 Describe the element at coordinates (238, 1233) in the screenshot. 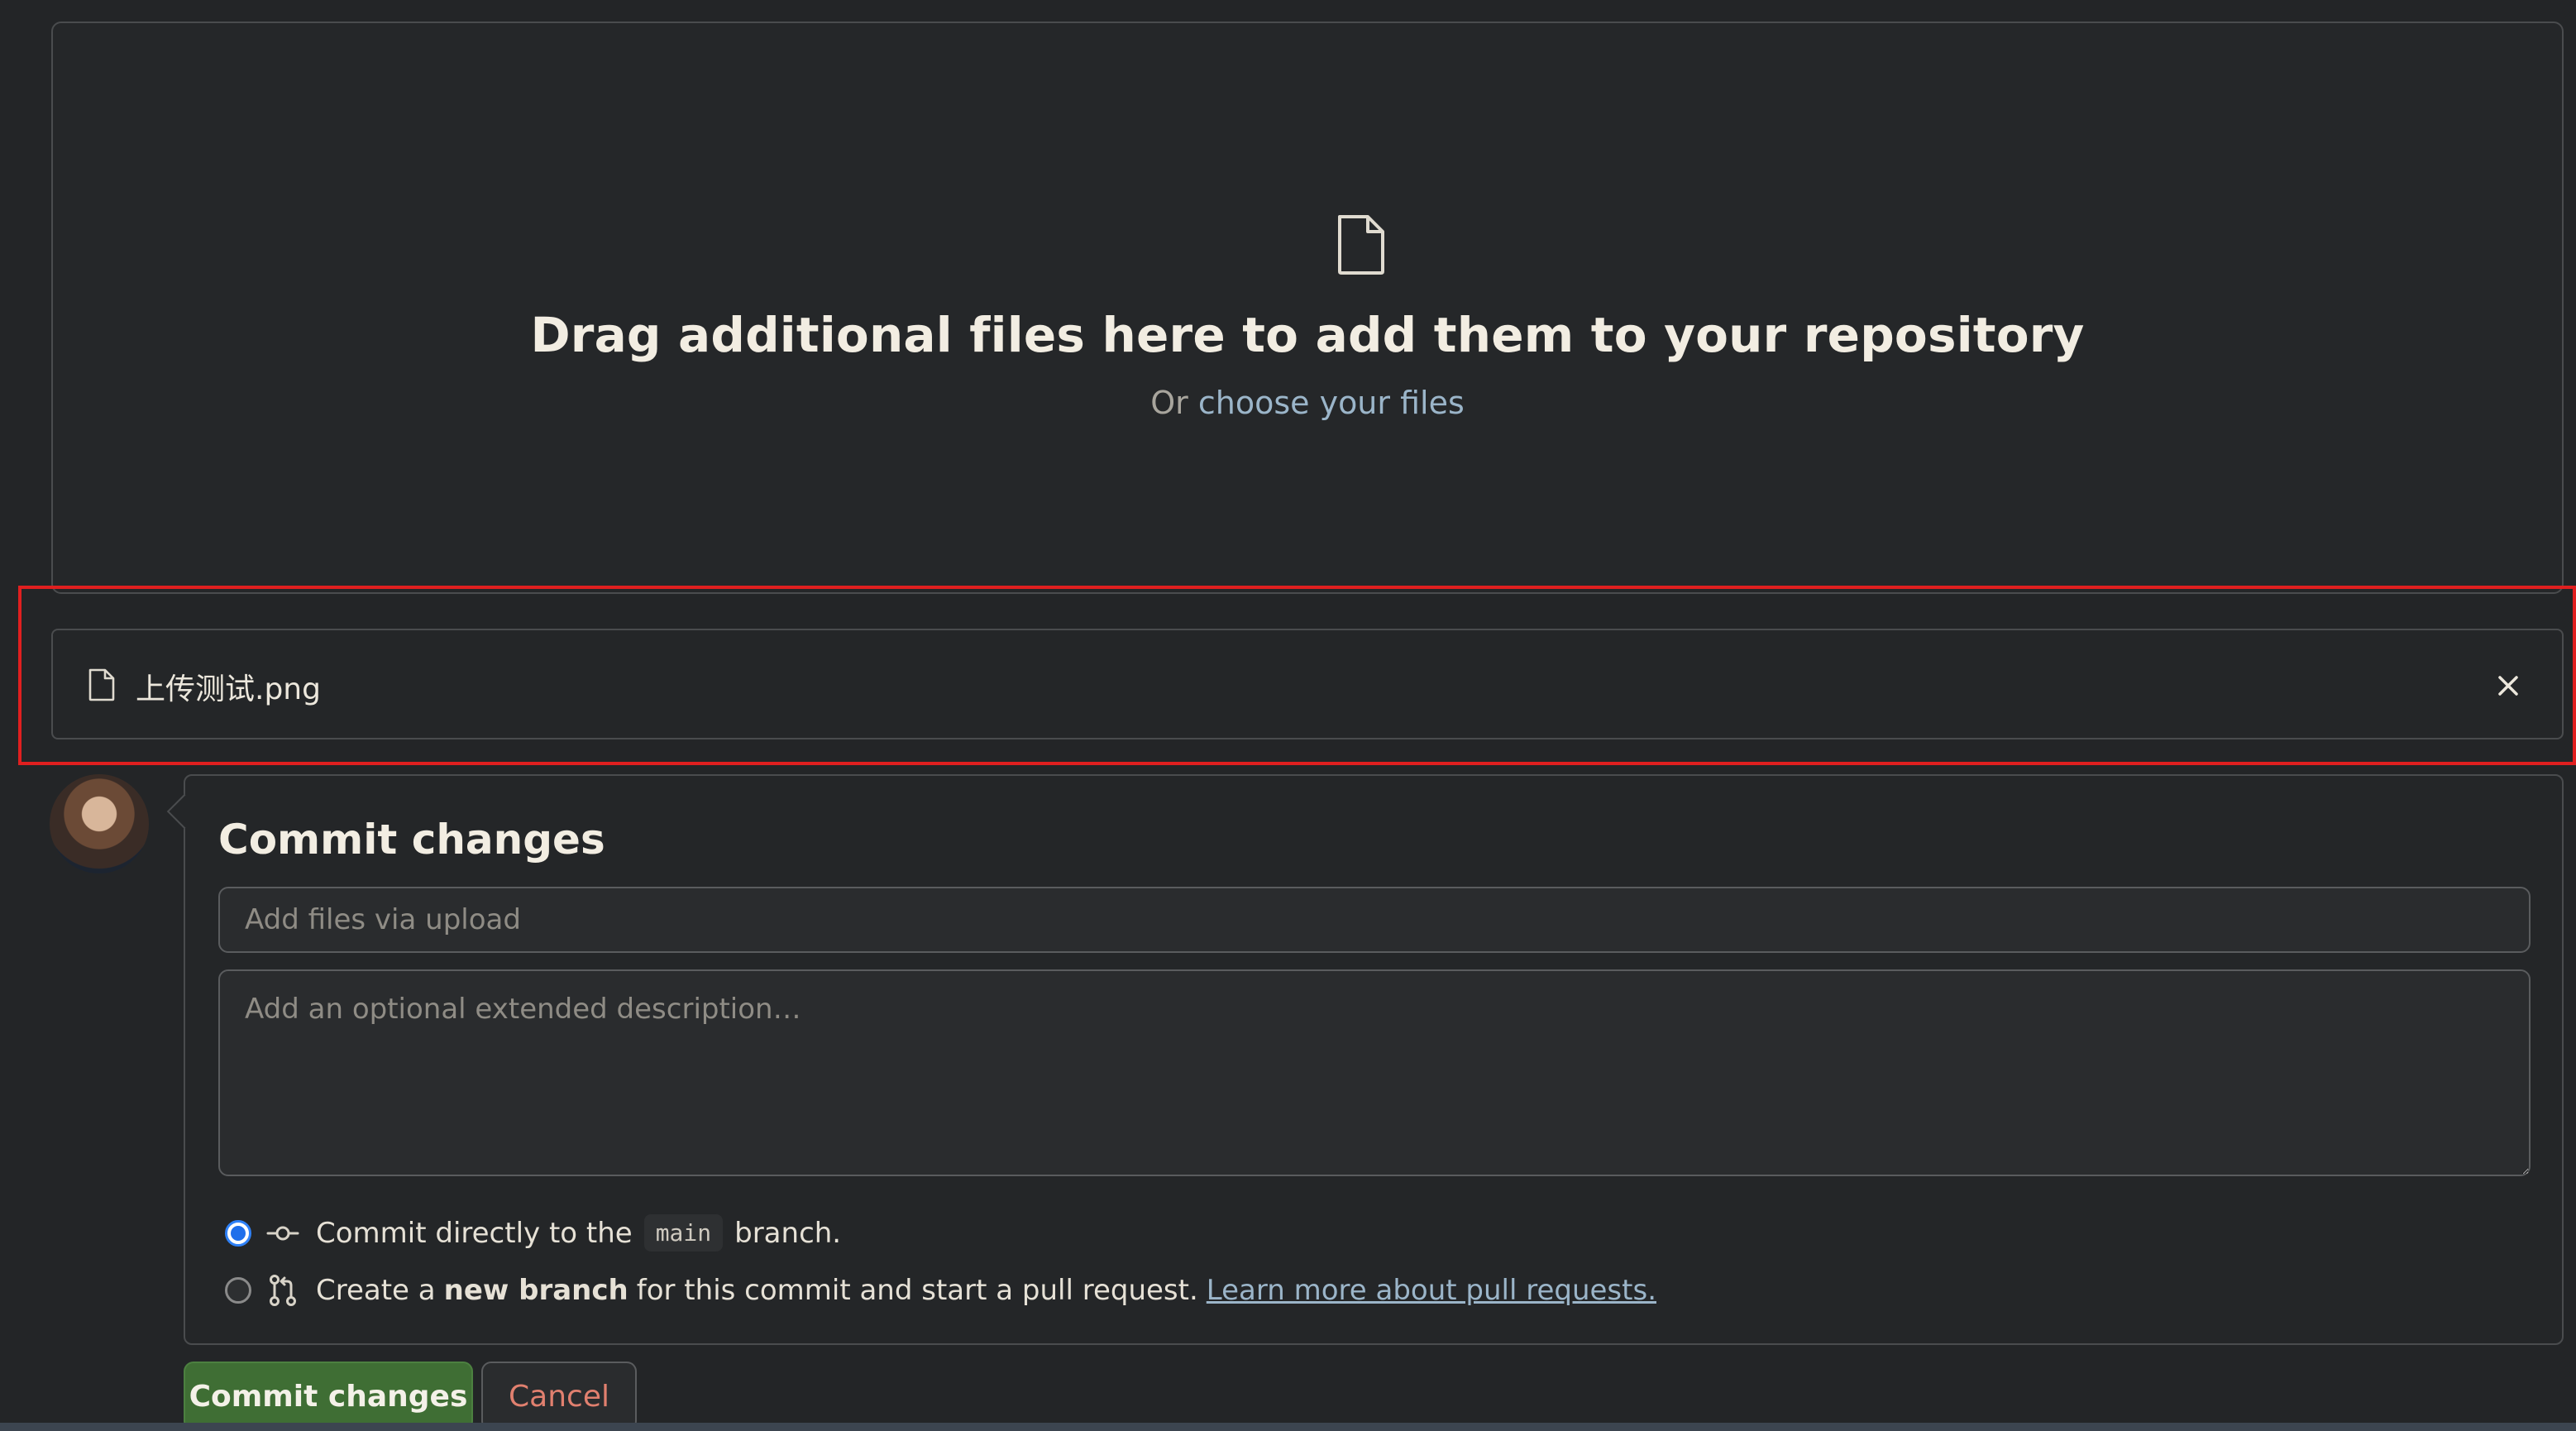

I see `radio-commit-directly` at that location.